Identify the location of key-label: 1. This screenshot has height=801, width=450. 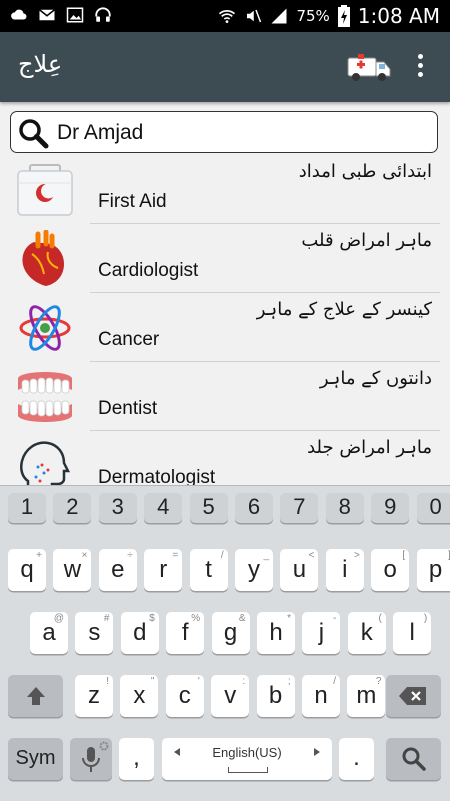
(27, 506).